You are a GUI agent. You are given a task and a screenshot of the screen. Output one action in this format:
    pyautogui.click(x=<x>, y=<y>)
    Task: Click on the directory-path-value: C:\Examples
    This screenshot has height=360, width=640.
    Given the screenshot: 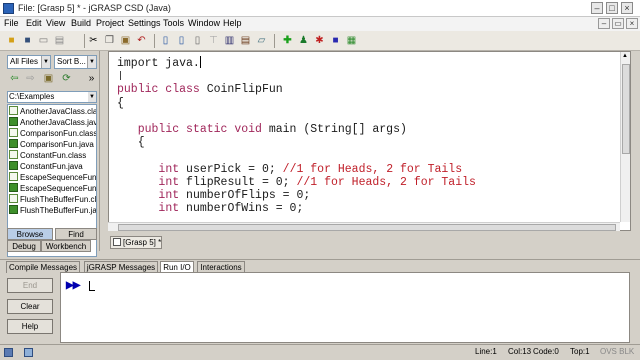 What is the action you would take?
    pyautogui.click(x=32, y=96)
    